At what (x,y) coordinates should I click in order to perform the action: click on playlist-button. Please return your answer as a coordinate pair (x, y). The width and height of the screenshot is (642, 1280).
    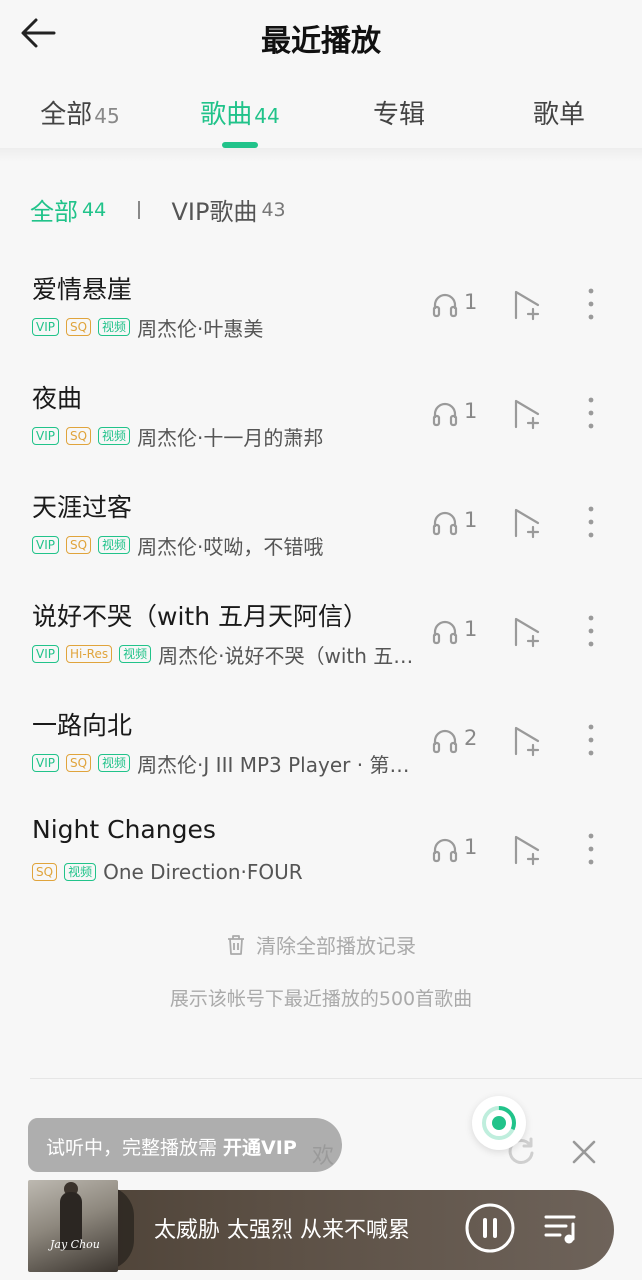
    Looking at the image, I should click on (563, 1229).